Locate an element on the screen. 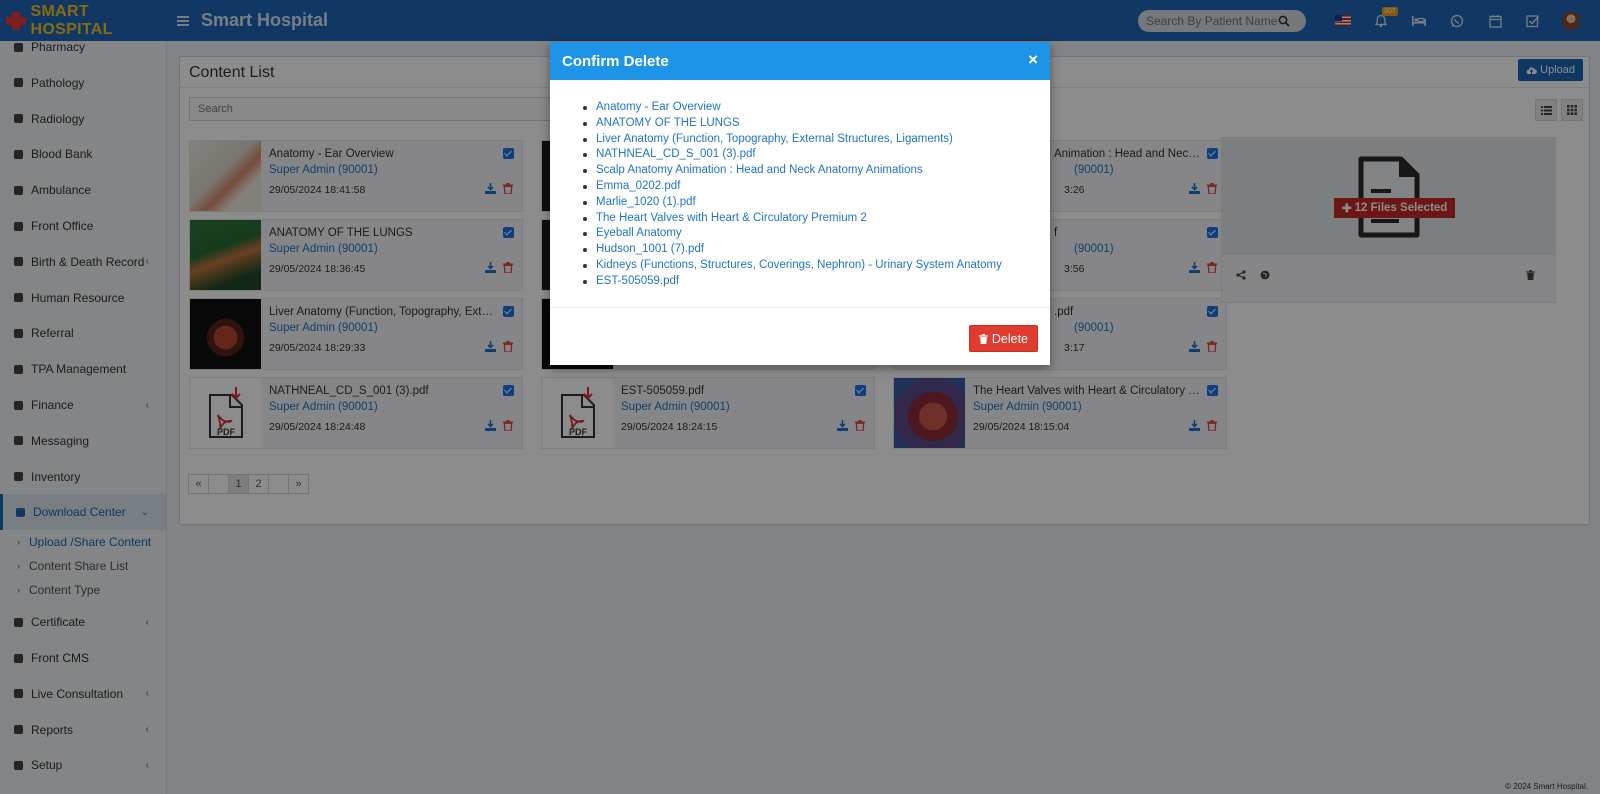 The width and height of the screenshot is (1600, 794). modal-header: Confirm Delete is located at coordinates (800, 61).